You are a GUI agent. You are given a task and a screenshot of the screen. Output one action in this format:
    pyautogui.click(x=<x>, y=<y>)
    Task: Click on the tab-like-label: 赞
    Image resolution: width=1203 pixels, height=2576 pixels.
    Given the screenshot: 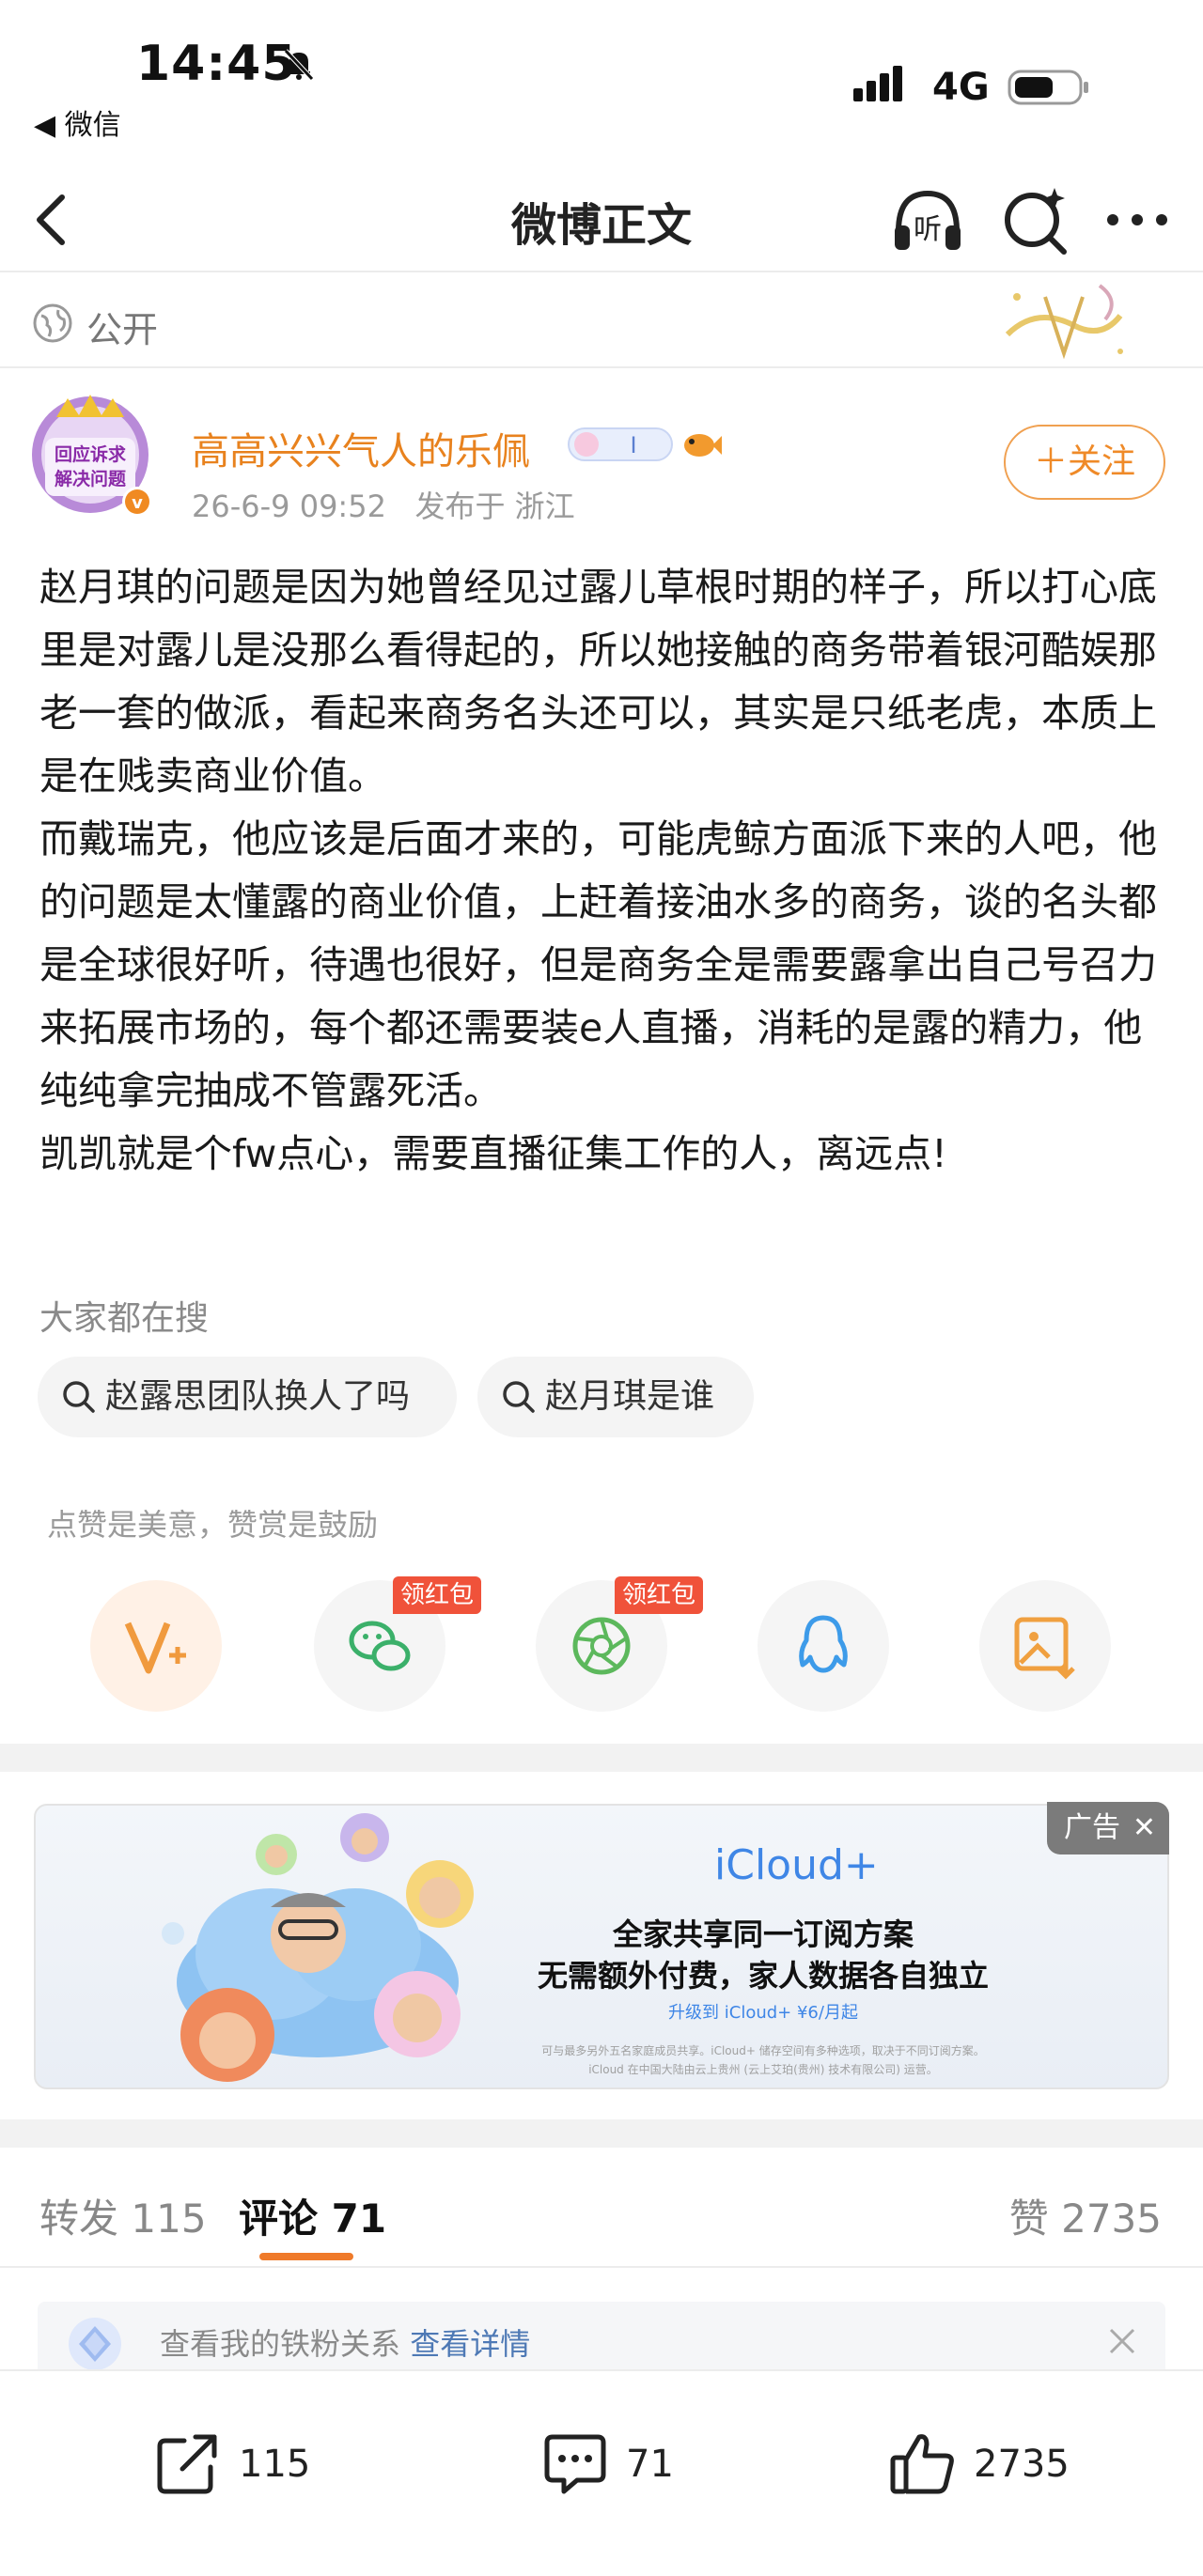 What is the action you would take?
    pyautogui.click(x=1028, y=2219)
    